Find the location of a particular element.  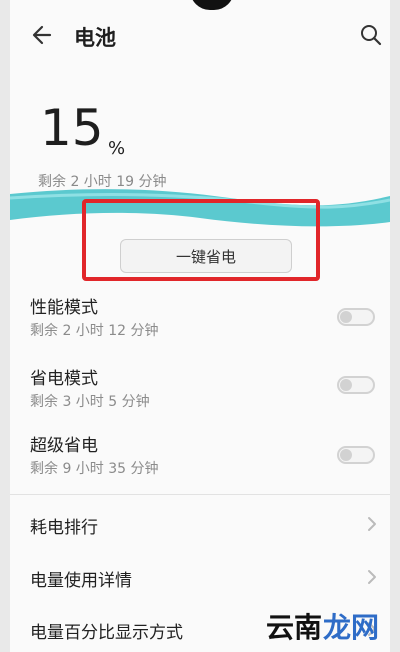

battery-percent-unit: % is located at coordinates (117, 148).